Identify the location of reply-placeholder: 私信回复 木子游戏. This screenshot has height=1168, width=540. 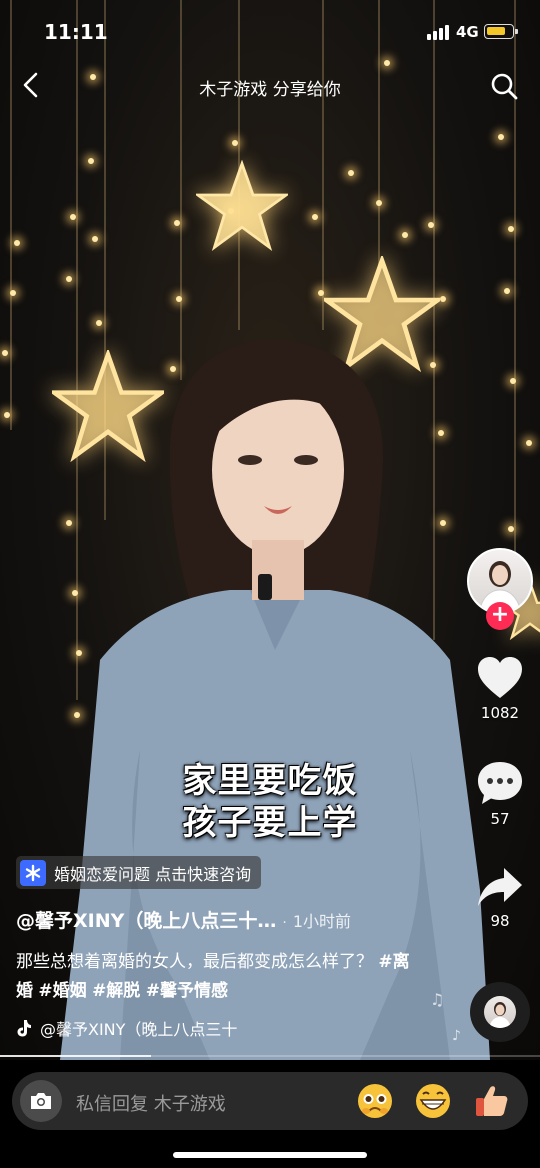
(151, 1104).